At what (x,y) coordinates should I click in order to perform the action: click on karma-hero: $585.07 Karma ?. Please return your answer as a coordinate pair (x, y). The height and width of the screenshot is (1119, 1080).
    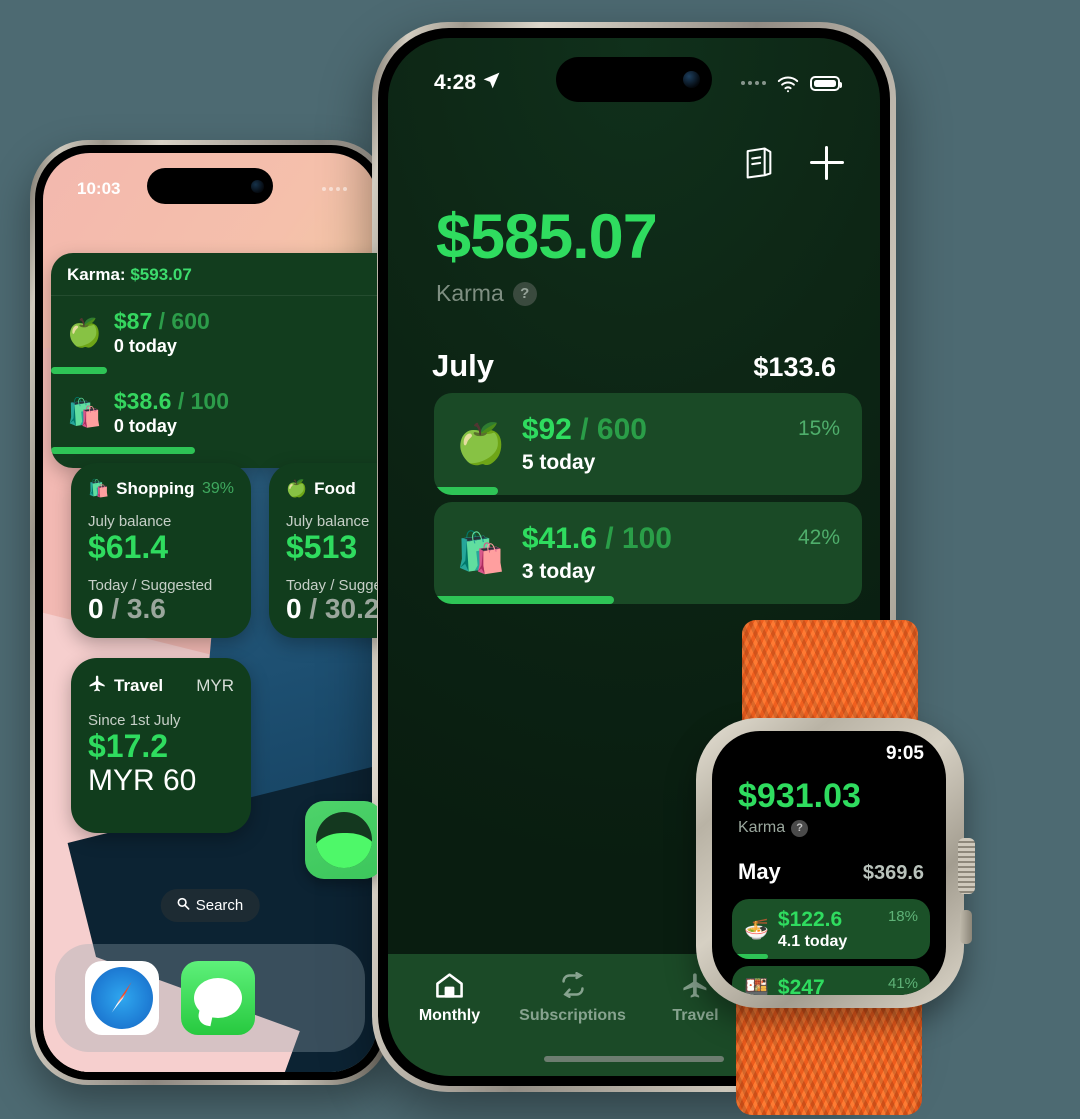
    Looking at the image, I should click on (547, 254).